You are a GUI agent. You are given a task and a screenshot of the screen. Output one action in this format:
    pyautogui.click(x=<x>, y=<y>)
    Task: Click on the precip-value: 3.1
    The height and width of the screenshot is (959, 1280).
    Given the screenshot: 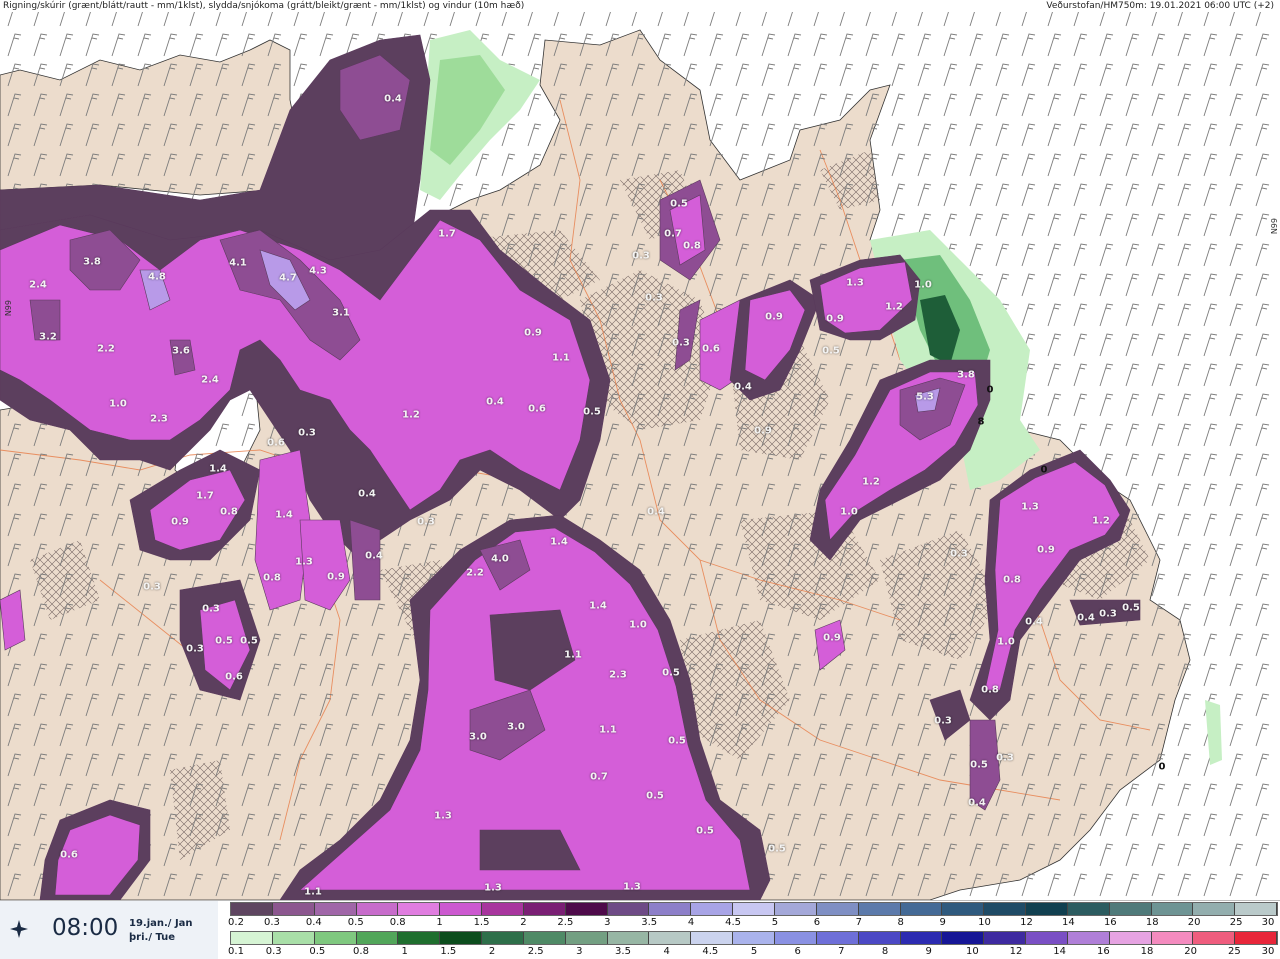 What is the action you would take?
    pyautogui.click(x=341, y=313)
    